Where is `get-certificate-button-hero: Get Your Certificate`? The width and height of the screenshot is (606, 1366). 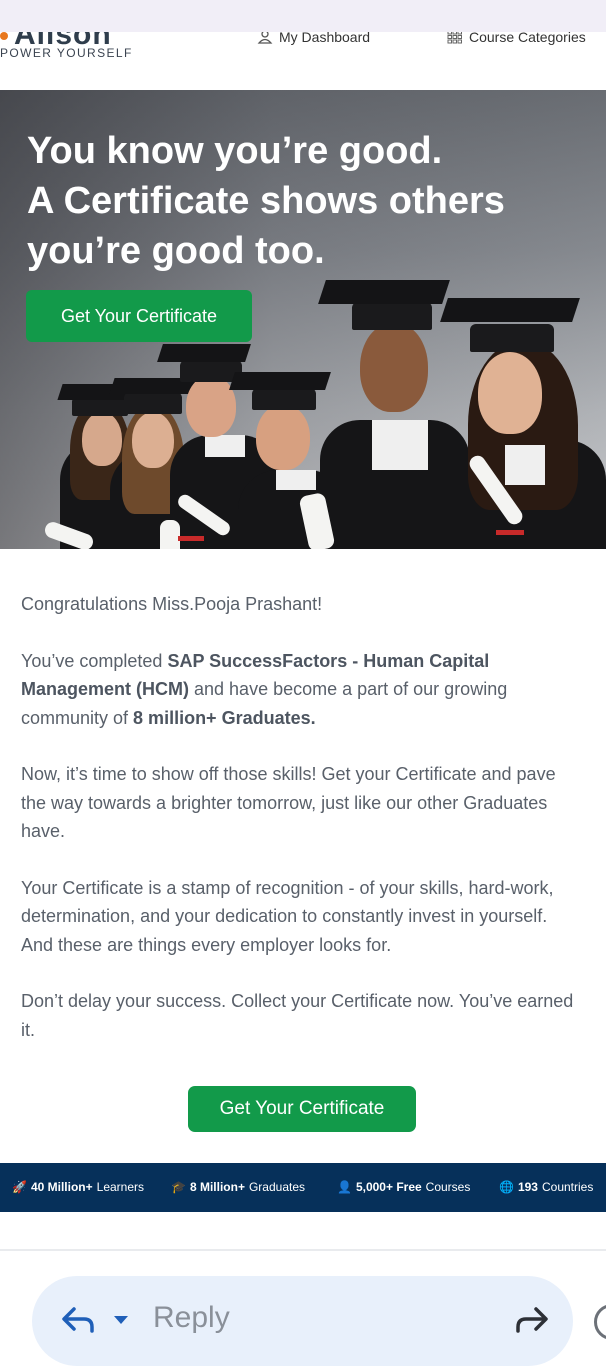 get-certificate-button-hero: Get Your Certificate is located at coordinates (139, 316).